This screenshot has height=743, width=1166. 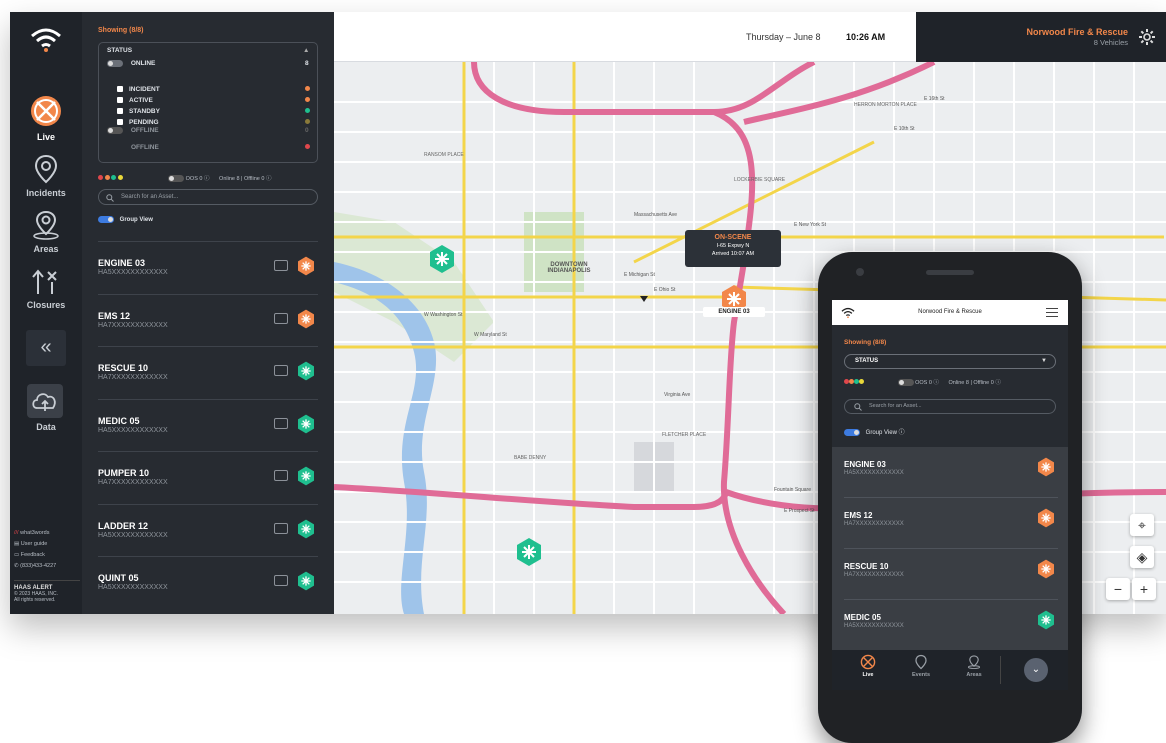 I want to click on phone-showing-count: Showing (8/8), so click(x=865, y=342).